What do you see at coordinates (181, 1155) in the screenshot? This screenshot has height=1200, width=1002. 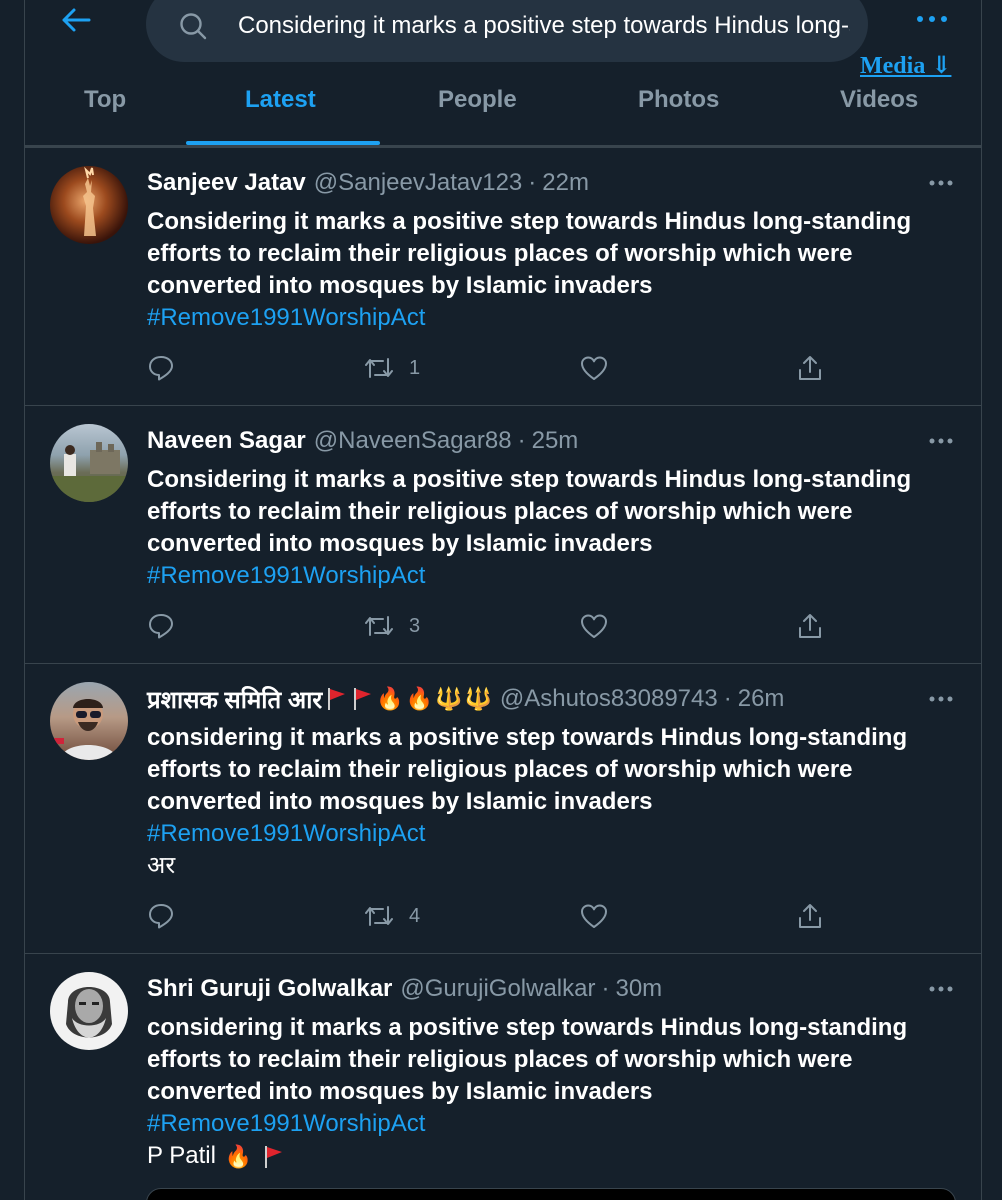 I see `extra-text: P Patil` at bounding box center [181, 1155].